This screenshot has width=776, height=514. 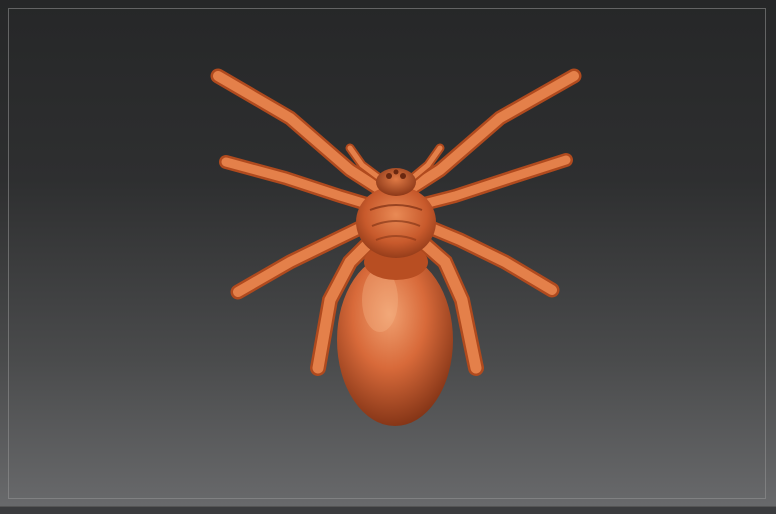 What do you see at coordinates (389, 176) in the screenshot?
I see `spider-eye-left` at bounding box center [389, 176].